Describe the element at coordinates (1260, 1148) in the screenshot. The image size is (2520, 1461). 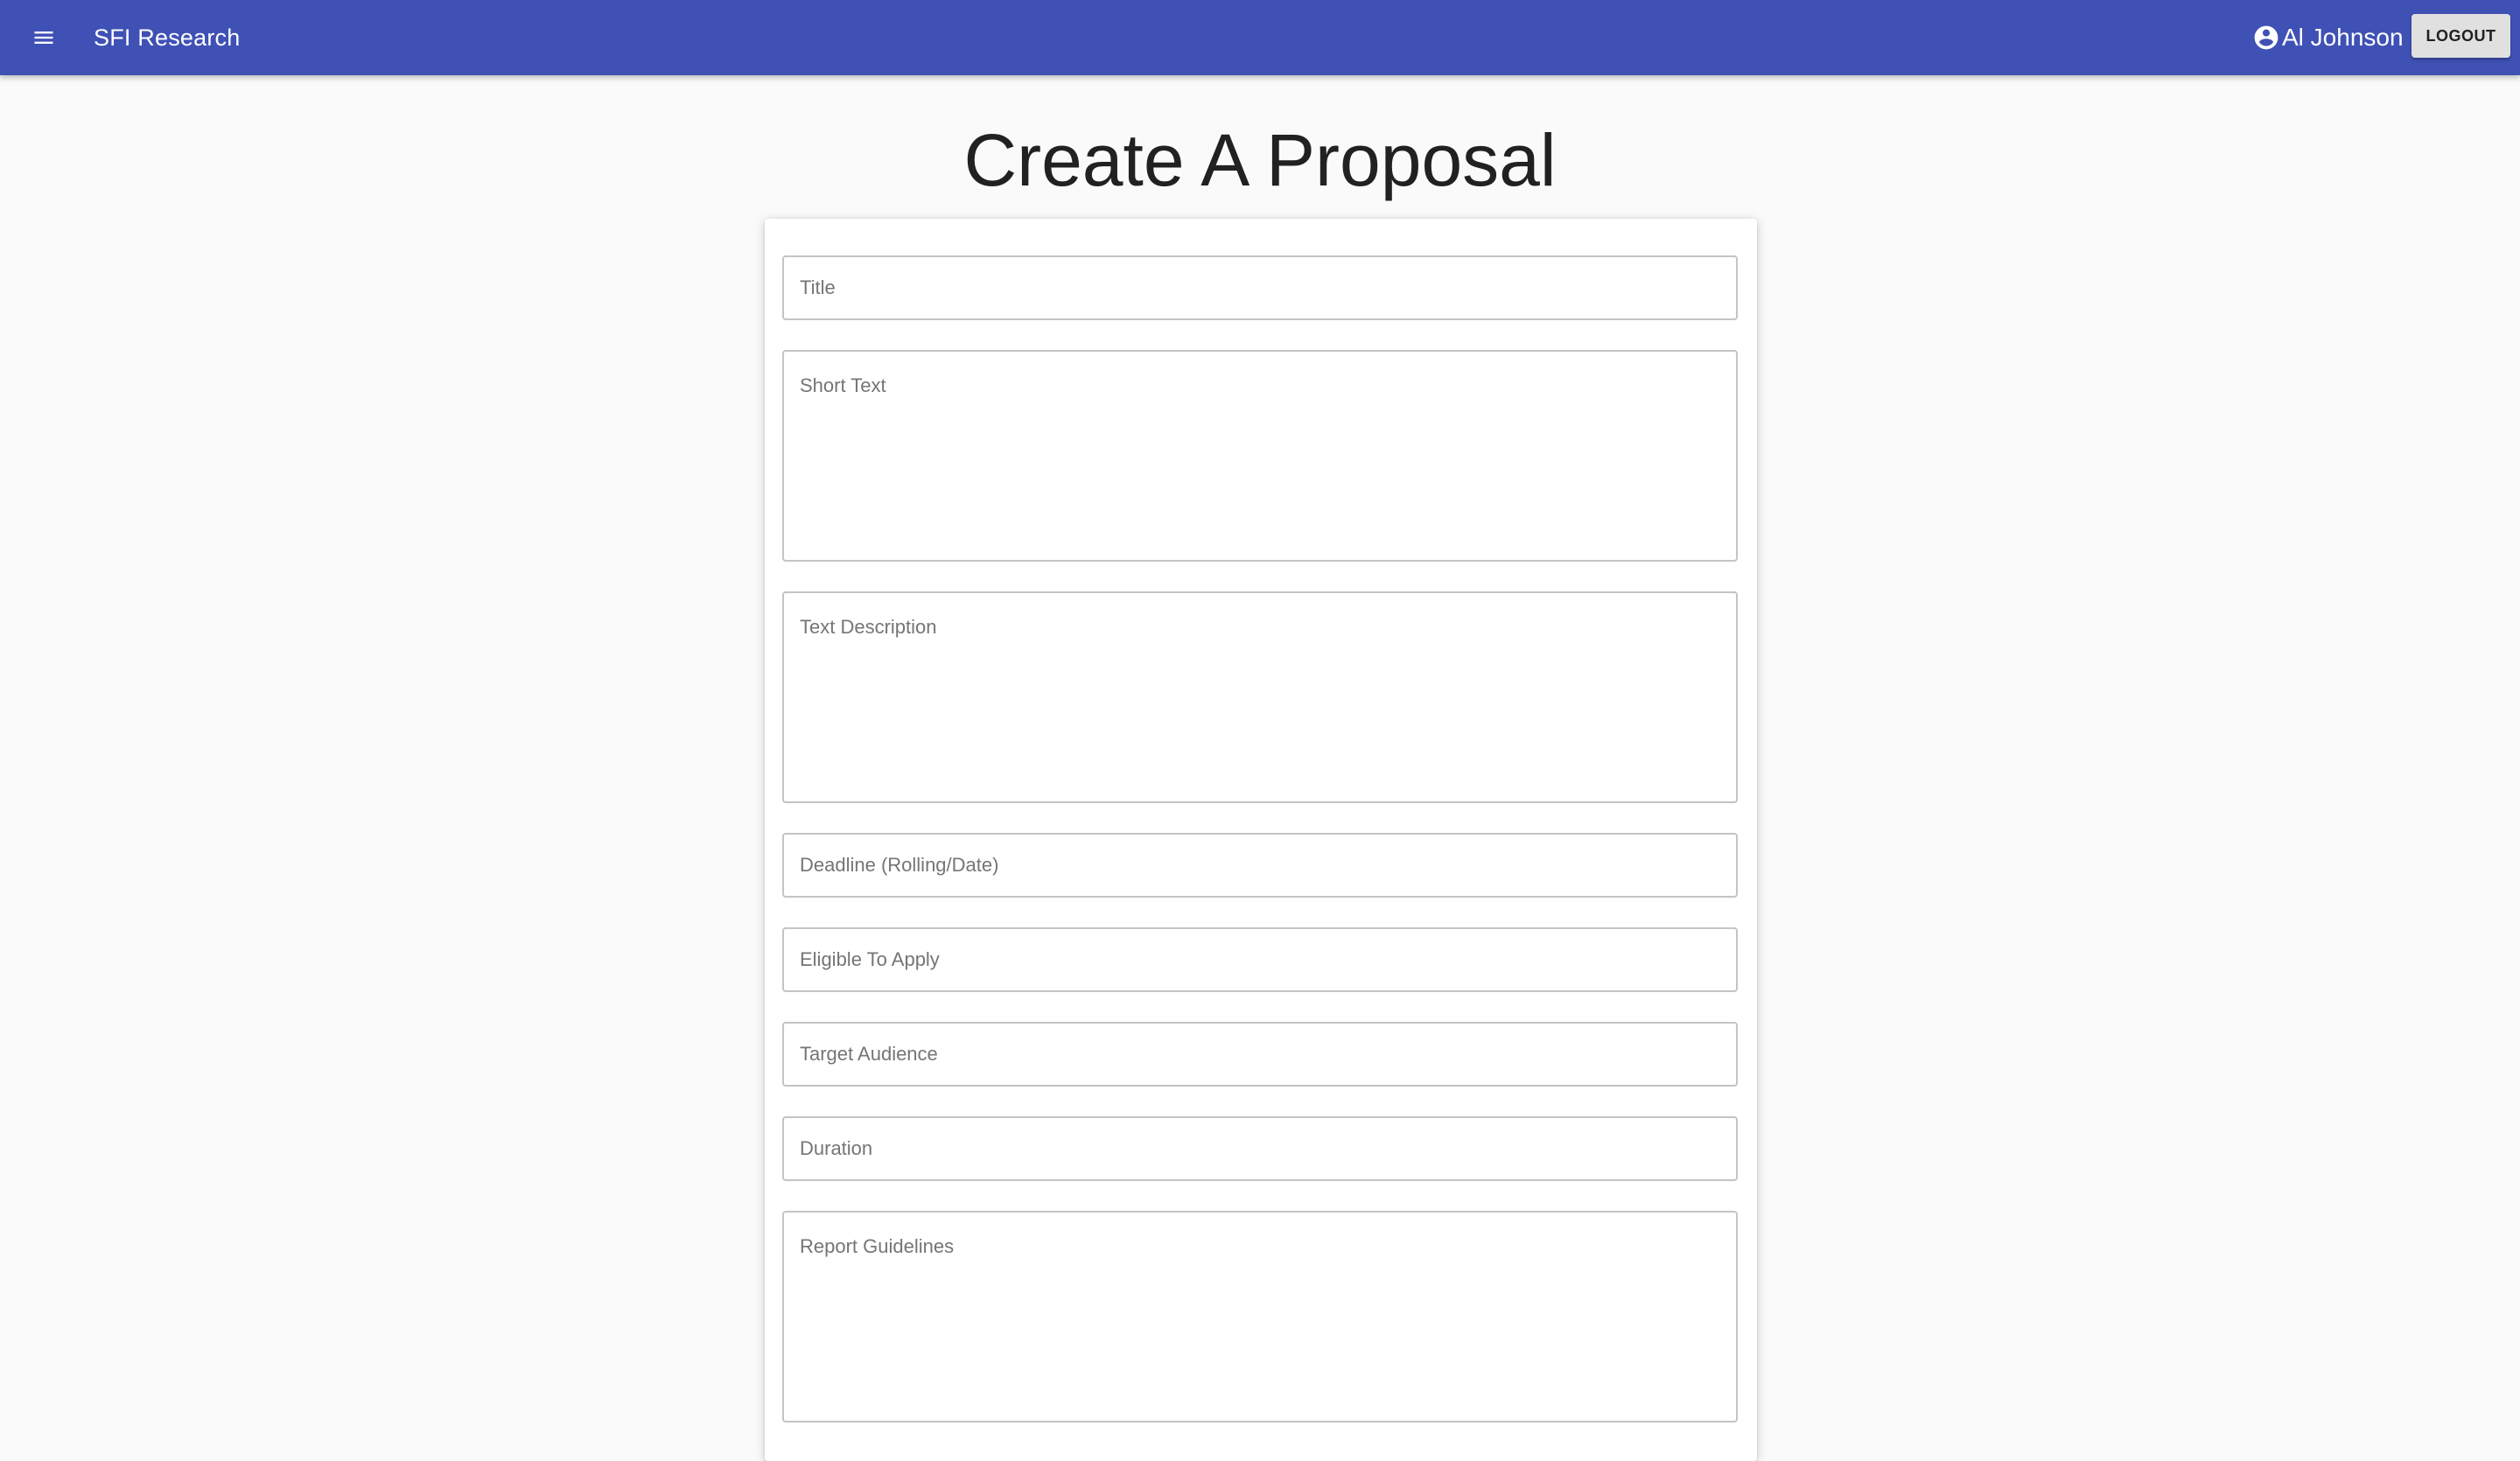
I see `duration-input` at that location.